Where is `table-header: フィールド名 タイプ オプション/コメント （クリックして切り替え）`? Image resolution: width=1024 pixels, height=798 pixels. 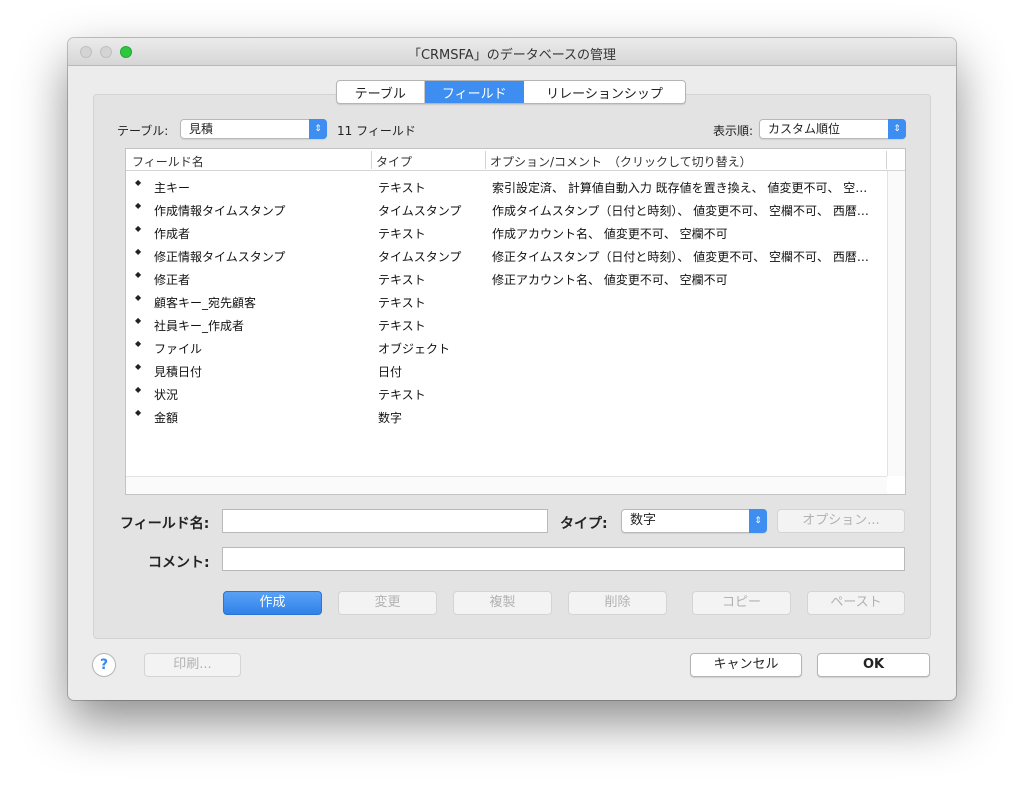
table-header: フィールド名 タイプ オプション/コメント （クリックして切り替え） is located at coordinates (515, 160).